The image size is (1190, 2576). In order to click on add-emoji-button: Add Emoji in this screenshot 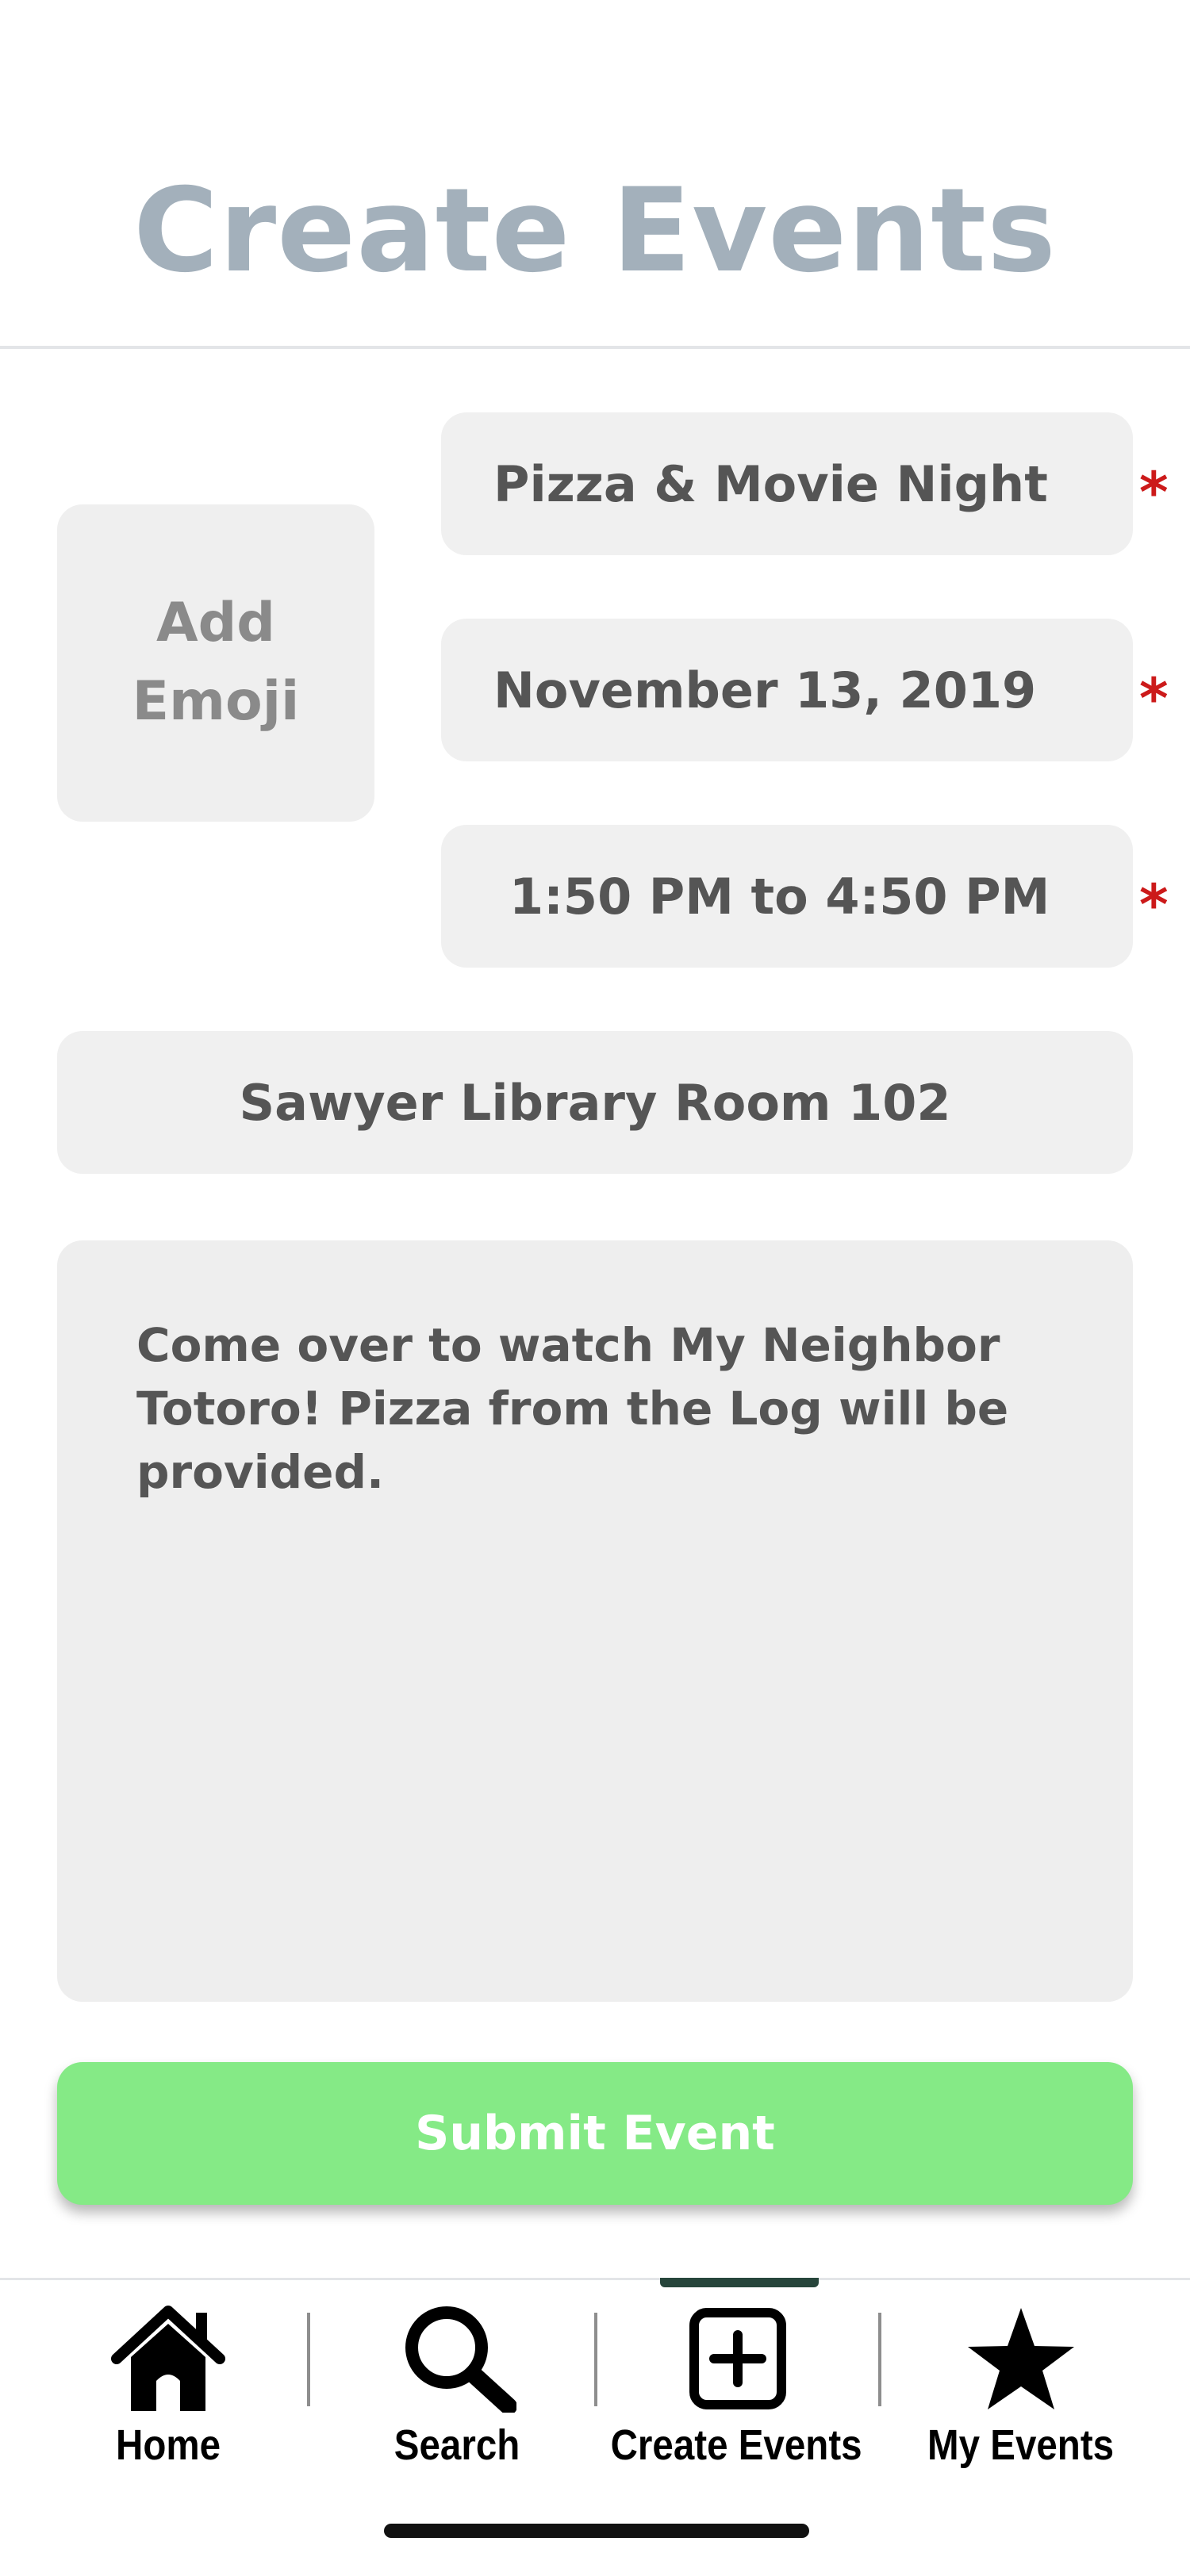, I will do `click(215, 663)`.